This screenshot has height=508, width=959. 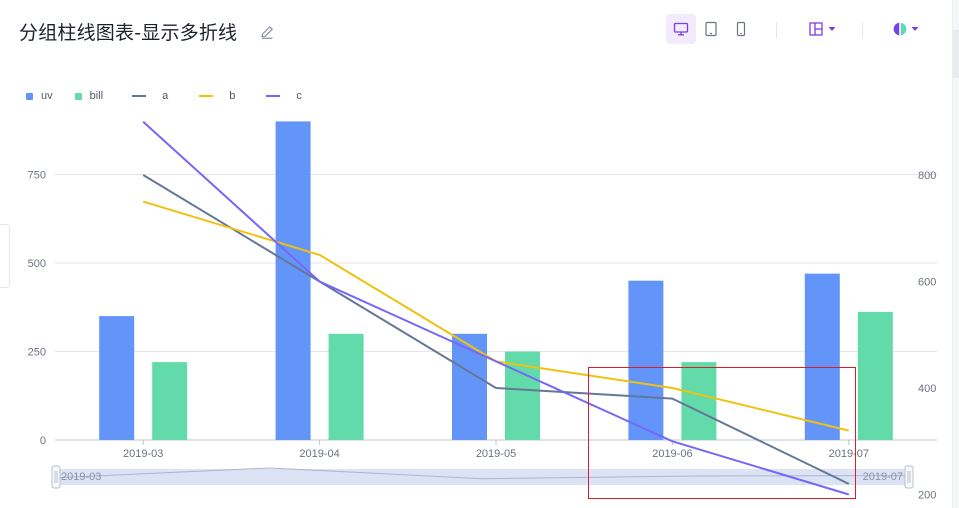 What do you see at coordinates (955, 254) in the screenshot?
I see `right-scroll-edge` at bounding box center [955, 254].